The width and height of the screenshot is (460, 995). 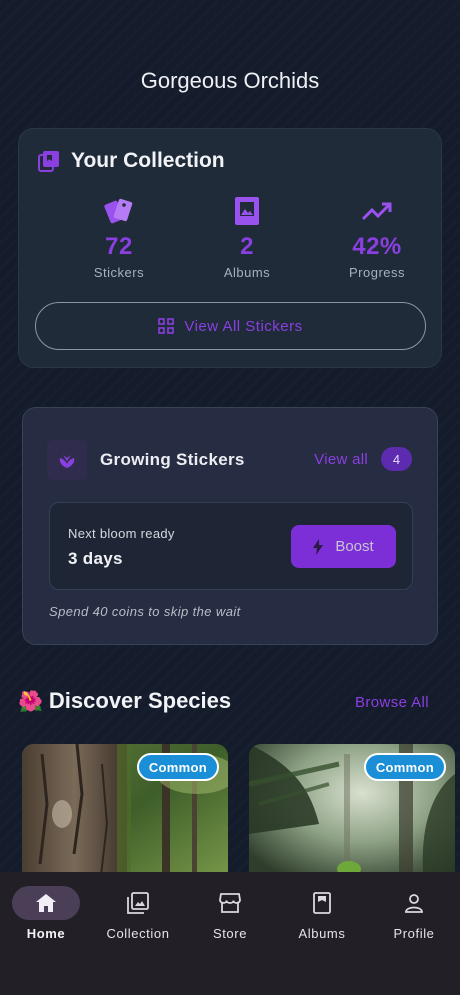 What do you see at coordinates (119, 246) in the screenshot?
I see `stat-value: 72` at bounding box center [119, 246].